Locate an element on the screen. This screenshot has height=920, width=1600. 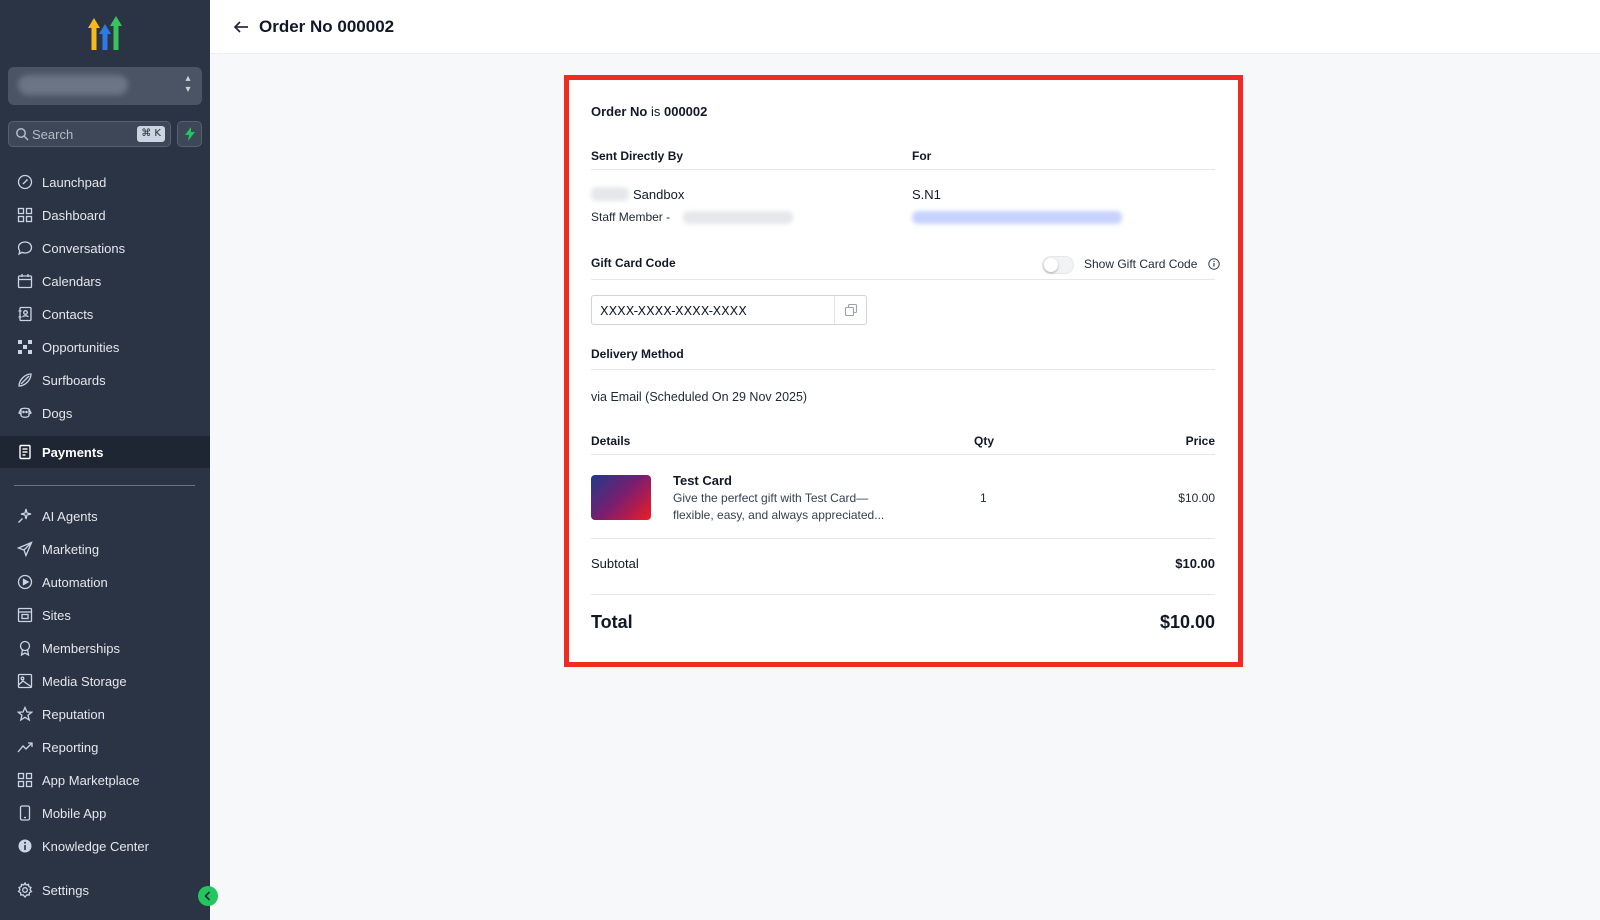
page-header: Order No 000002 is located at coordinates (905, 27).